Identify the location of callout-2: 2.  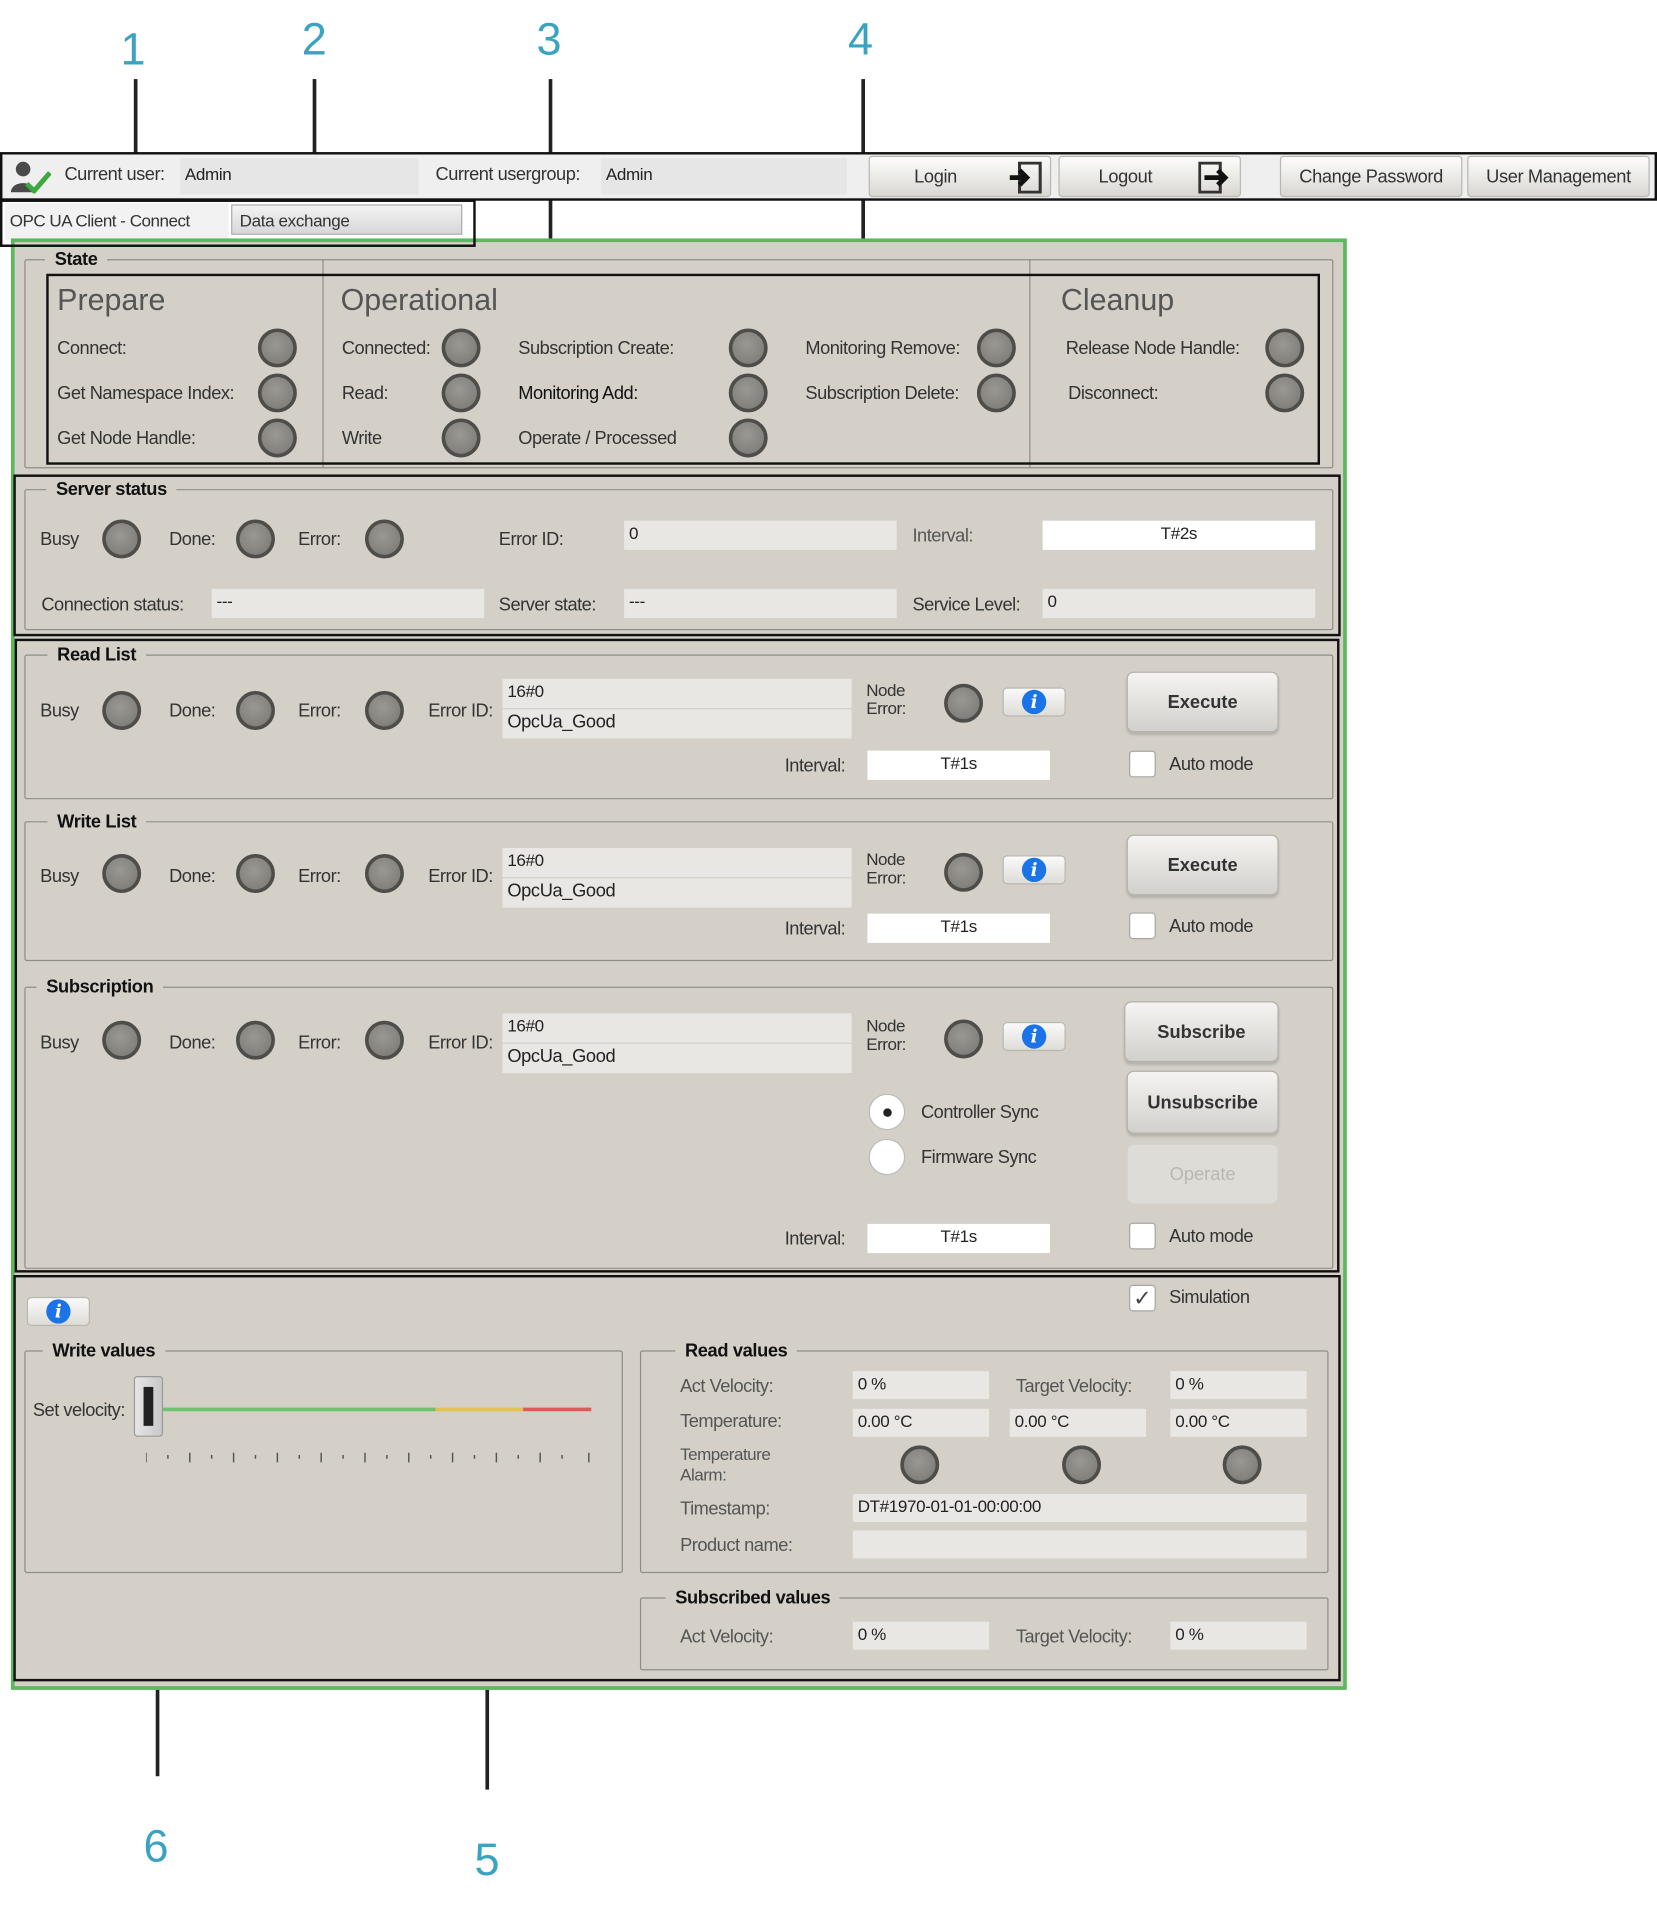
(314, 39).